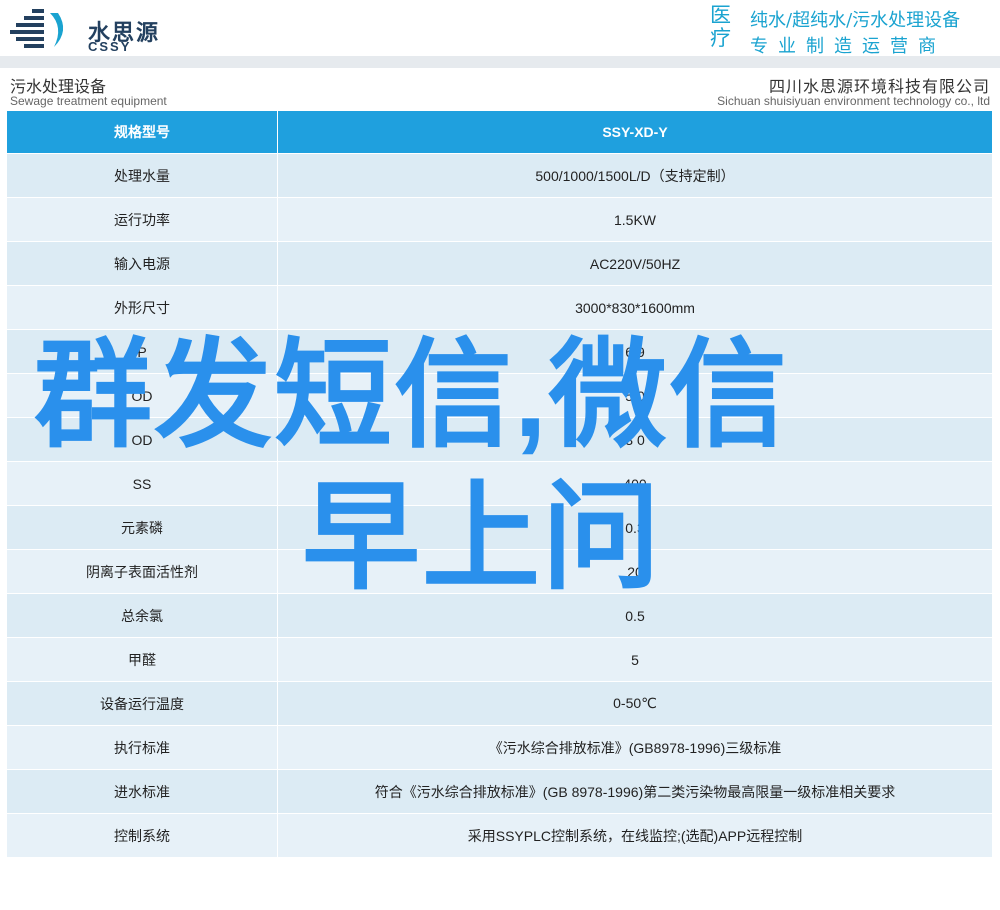 This screenshot has height=910, width=1000. I want to click on row-value: 3000*830*1600mm, so click(635, 307).